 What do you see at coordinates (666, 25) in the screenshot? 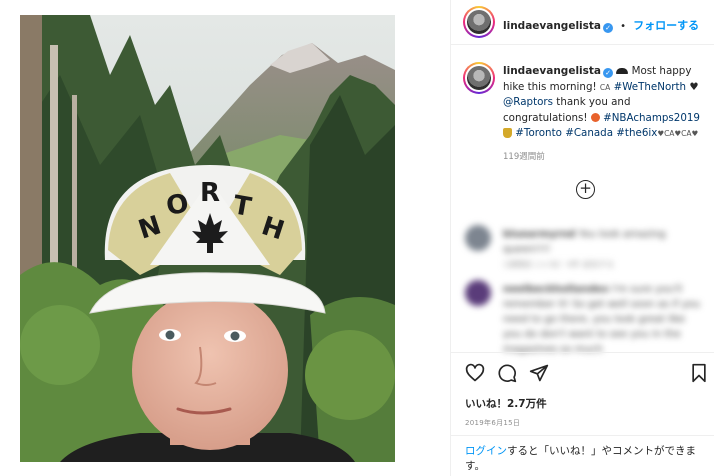
I see `follow-button: フォローする` at bounding box center [666, 25].